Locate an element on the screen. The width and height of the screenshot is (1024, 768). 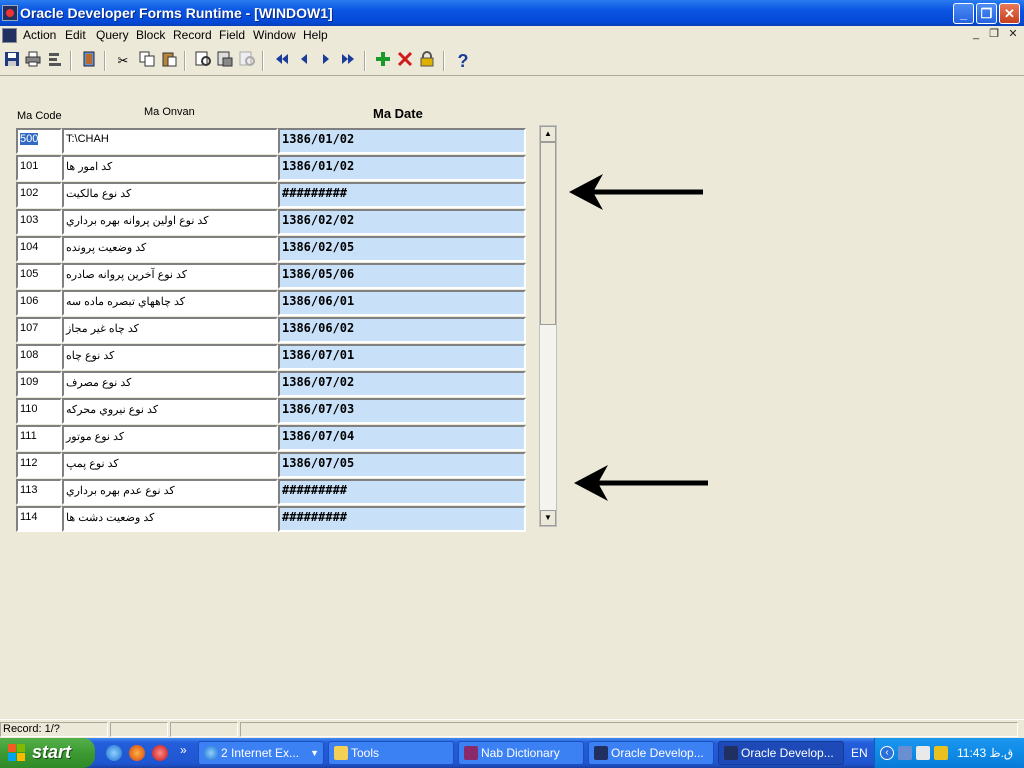
onvan-field: كد نوع چاه is located at coordinates (170, 357).